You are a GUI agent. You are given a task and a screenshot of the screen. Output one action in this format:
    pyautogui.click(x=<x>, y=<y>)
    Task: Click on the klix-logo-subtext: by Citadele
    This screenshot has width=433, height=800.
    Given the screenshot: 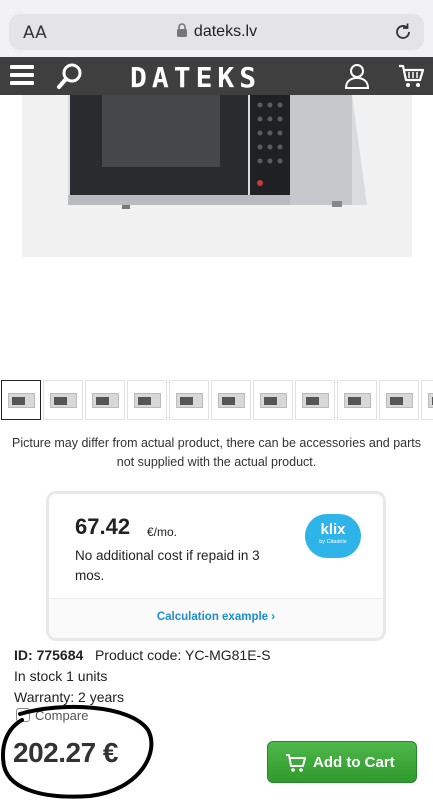 What is the action you would take?
    pyautogui.click(x=333, y=542)
    